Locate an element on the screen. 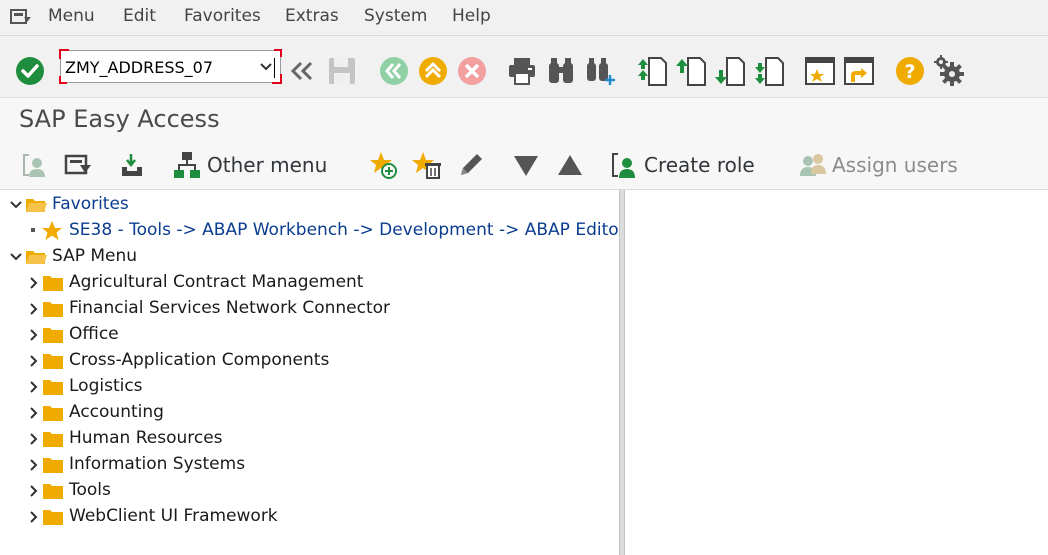 The width and height of the screenshot is (1048, 555). other-menu-button: Other menu is located at coordinates (267, 165).